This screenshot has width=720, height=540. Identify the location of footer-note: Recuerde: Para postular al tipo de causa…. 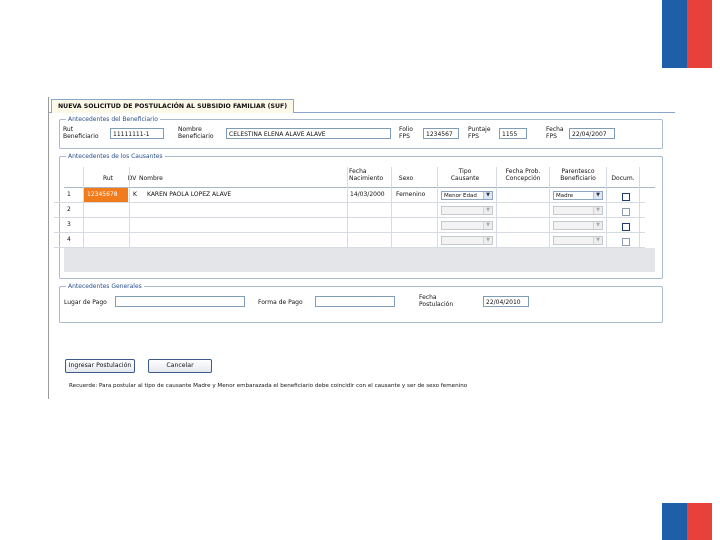
(268, 386).